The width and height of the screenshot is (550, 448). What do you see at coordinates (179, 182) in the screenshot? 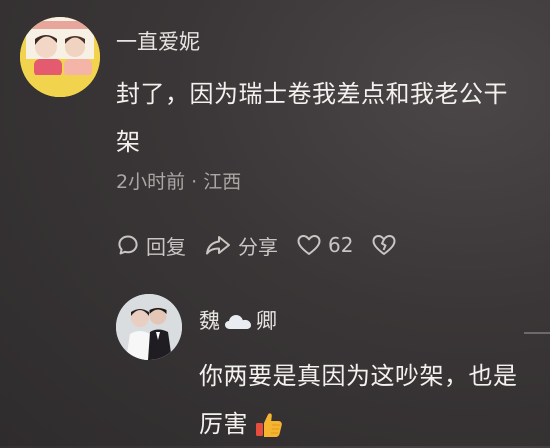
I see `comment-meta: 2小时前 · 江西` at bounding box center [179, 182].